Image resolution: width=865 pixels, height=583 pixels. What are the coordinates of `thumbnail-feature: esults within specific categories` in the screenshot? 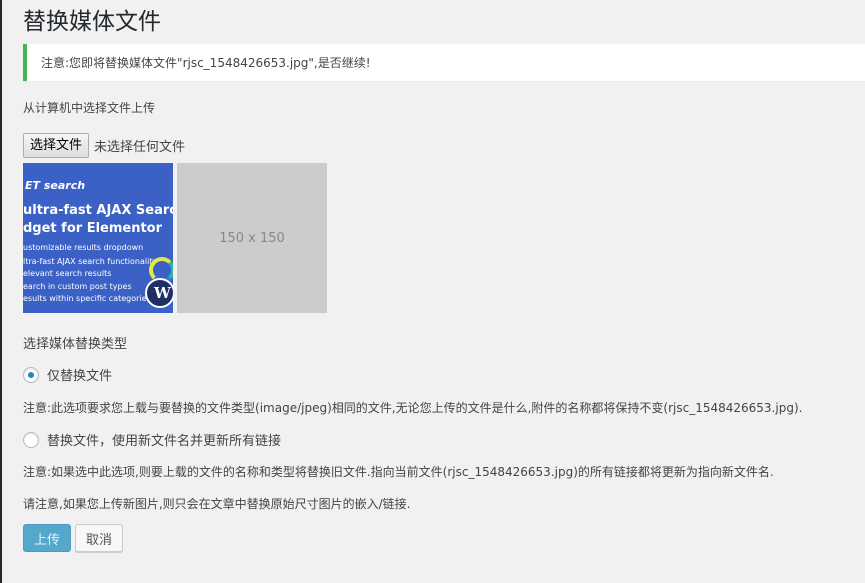 It's located at (87, 298).